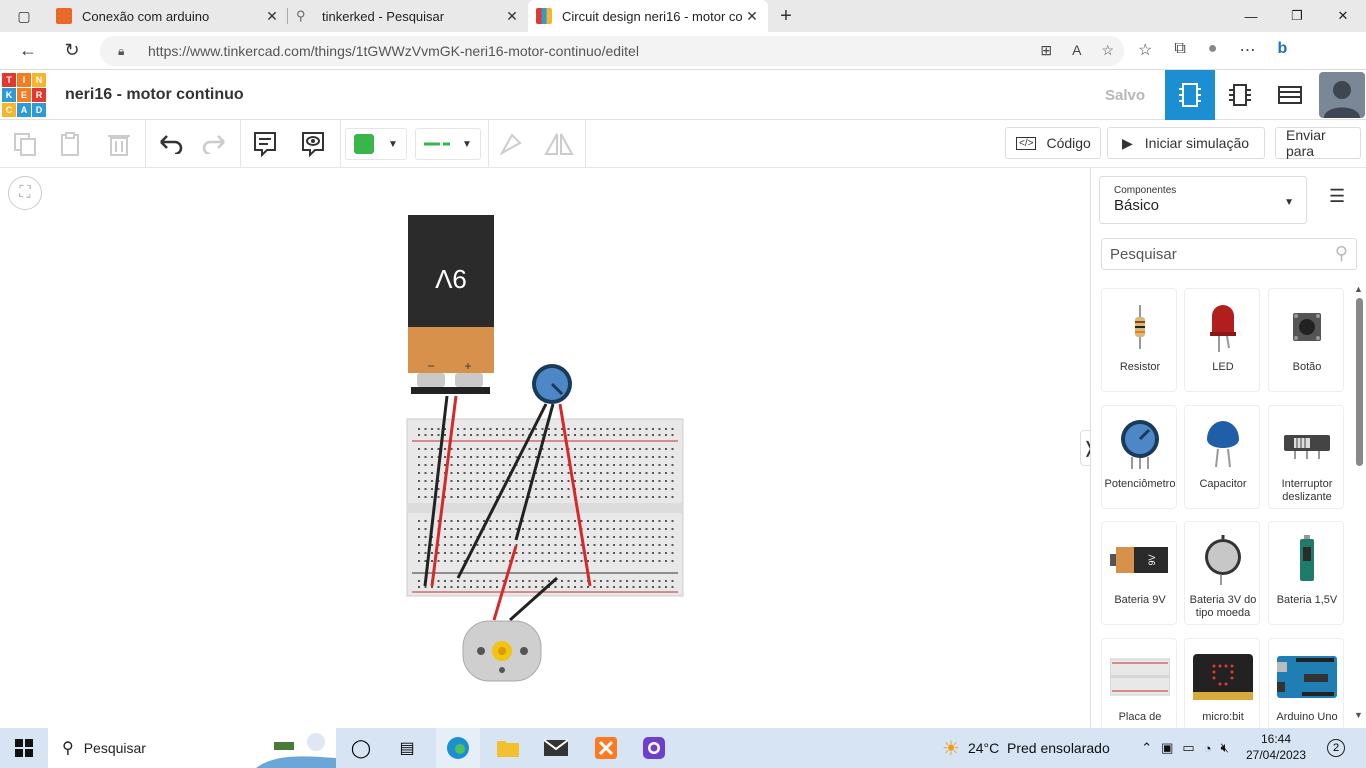  I want to click on wire-type-dropdown: ▼, so click(448, 144).